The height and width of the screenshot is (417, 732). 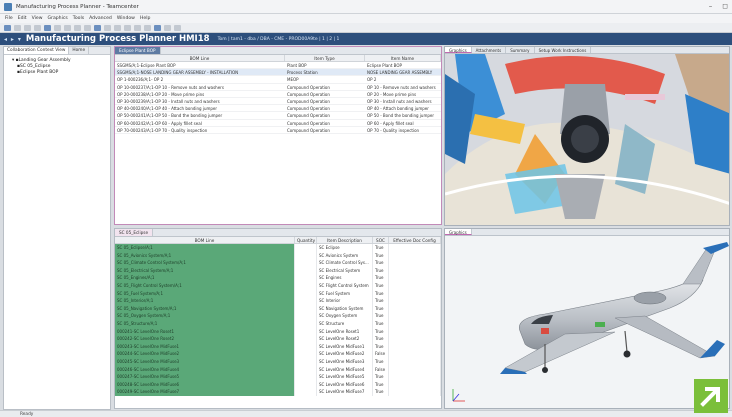 What do you see at coordinates (37, 50) in the screenshot?
I see `tab-collaboration-context: Collaboration Context View` at bounding box center [37, 50].